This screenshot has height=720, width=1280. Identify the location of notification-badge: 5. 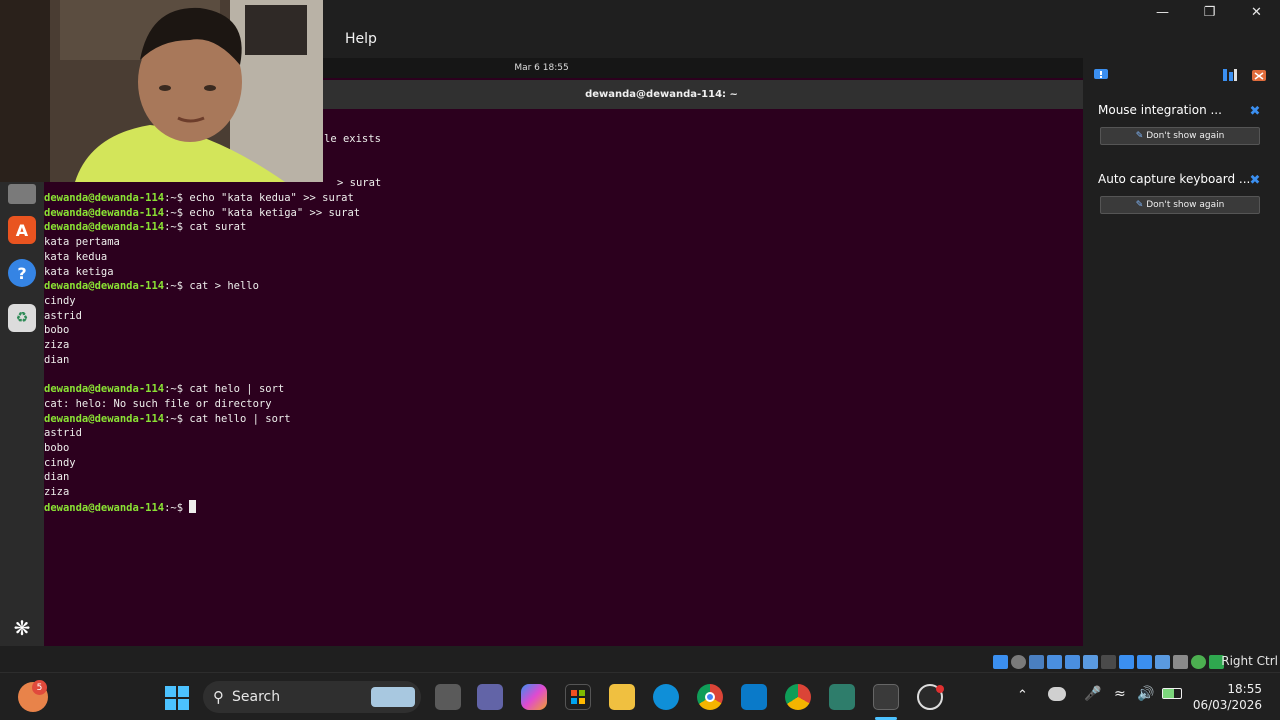
(39, 687).